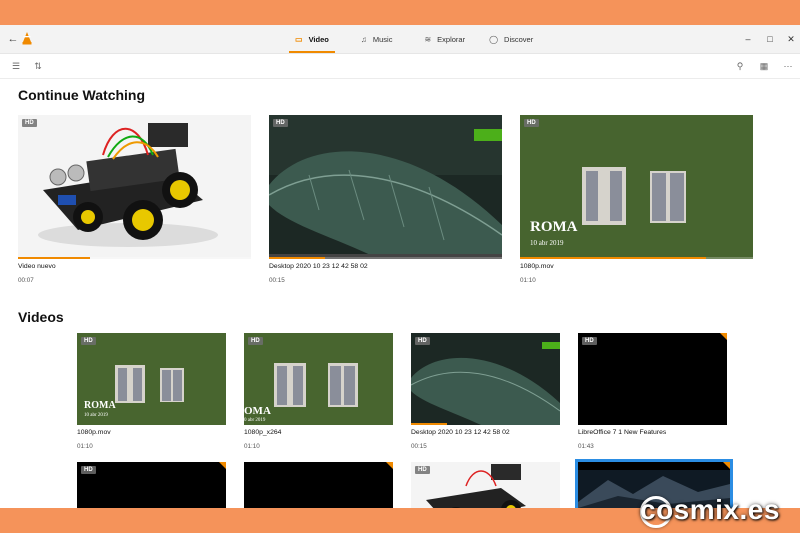 The height and width of the screenshot is (533, 800). What do you see at coordinates (400, 12) in the screenshot?
I see `top-frame` at bounding box center [400, 12].